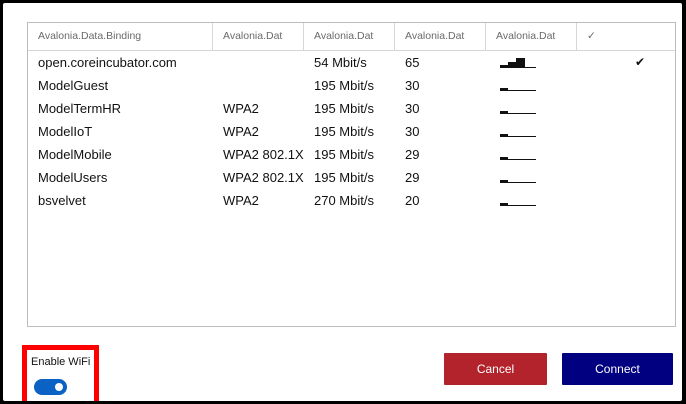 The image size is (686, 404). What do you see at coordinates (50, 387) in the screenshot?
I see `enable-wifi-toggle` at bounding box center [50, 387].